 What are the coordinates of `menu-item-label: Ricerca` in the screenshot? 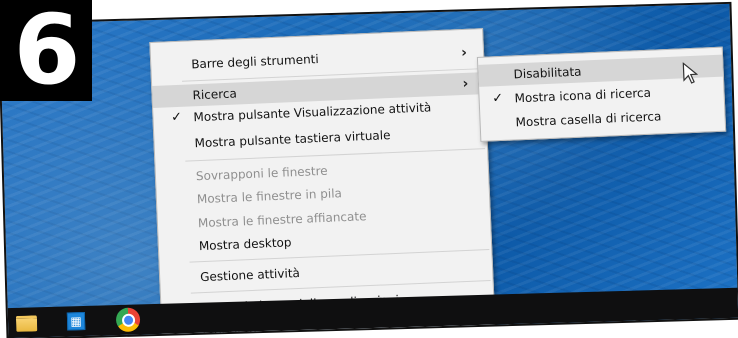 It's located at (215, 94).